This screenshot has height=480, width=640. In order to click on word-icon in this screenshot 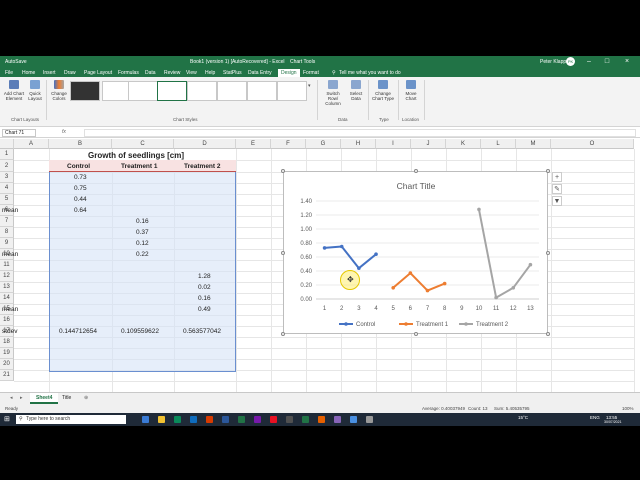, I will do `click(225, 419)`.